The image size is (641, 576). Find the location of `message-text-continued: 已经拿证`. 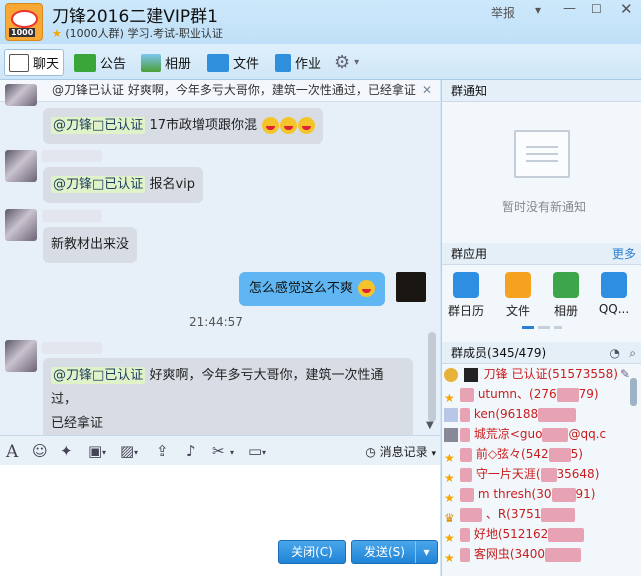

message-text-continued: 已经拿证 is located at coordinates (77, 423).